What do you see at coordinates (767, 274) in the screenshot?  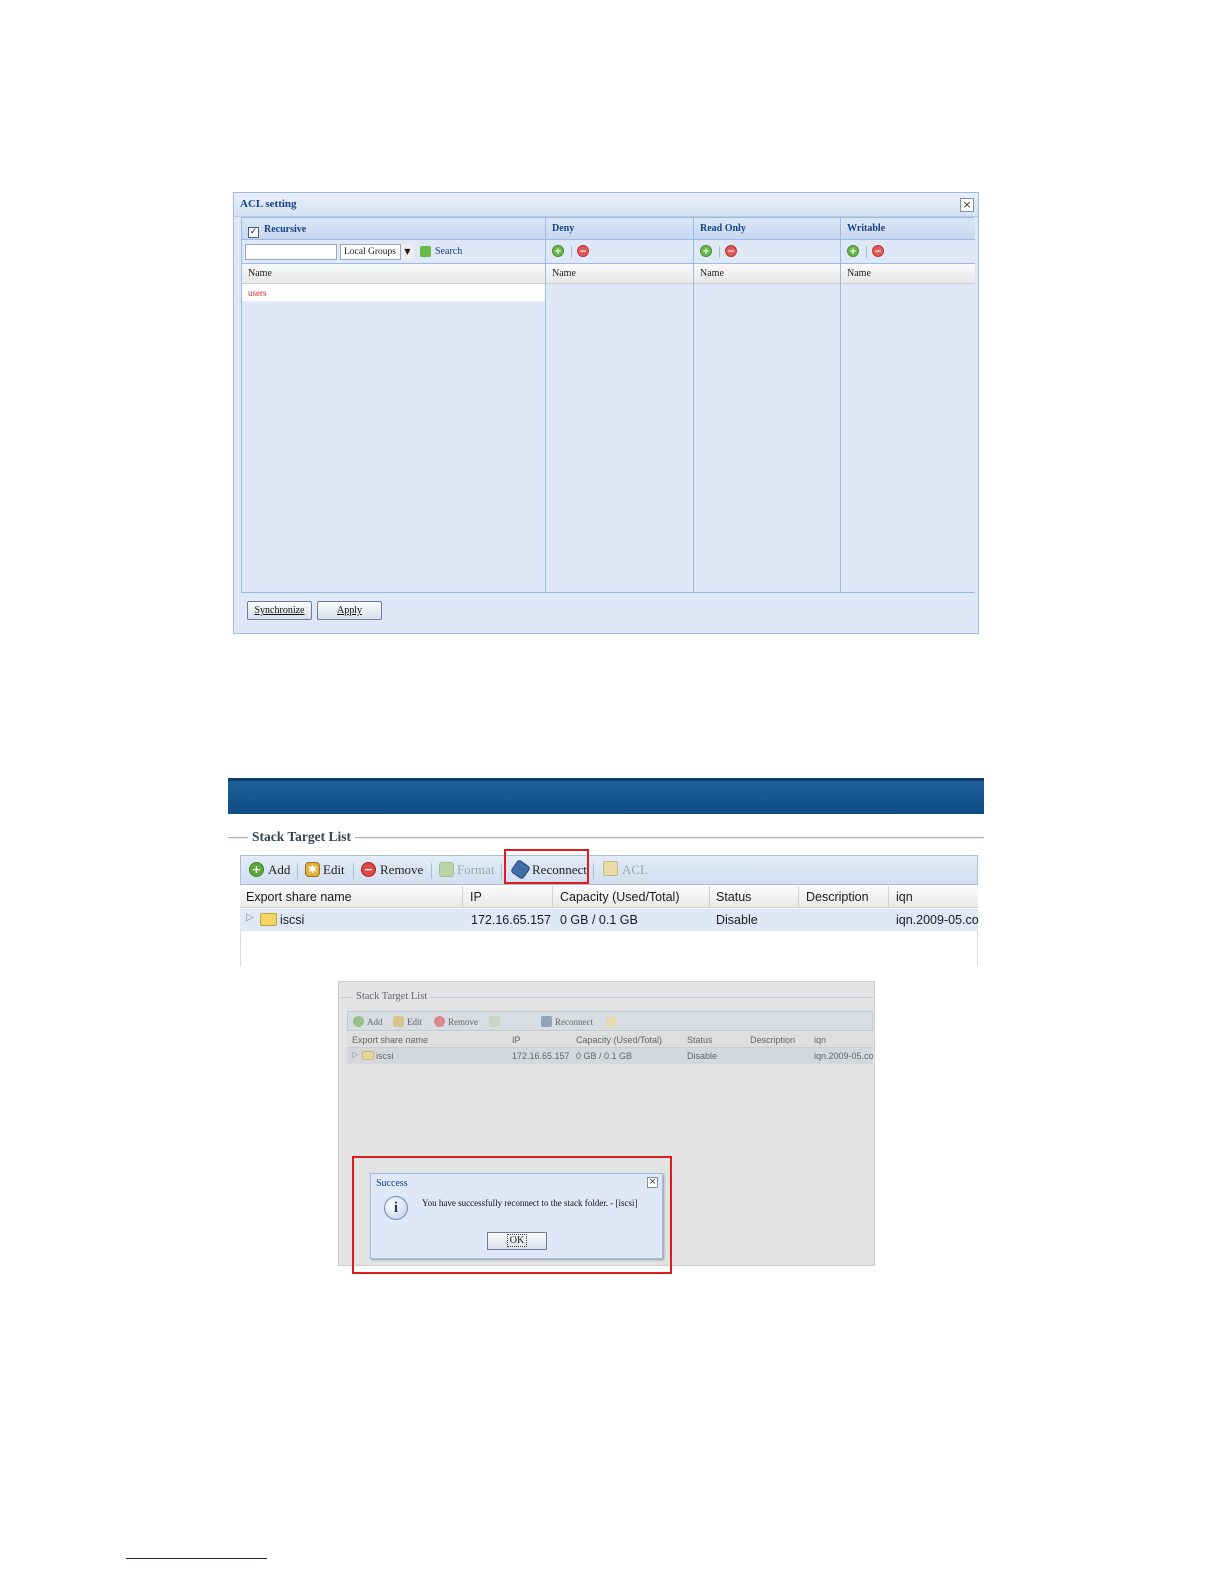 I see `readonly-name-header: Name` at bounding box center [767, 274].